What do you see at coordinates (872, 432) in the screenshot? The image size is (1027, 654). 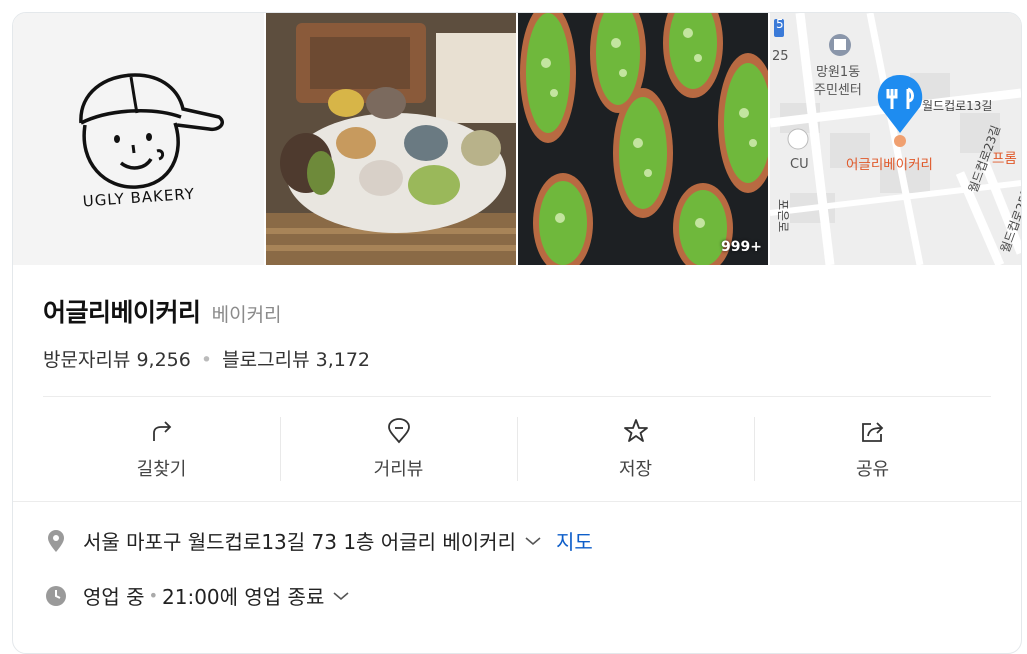 I see `share-icon` at bounding box center [872, 432].